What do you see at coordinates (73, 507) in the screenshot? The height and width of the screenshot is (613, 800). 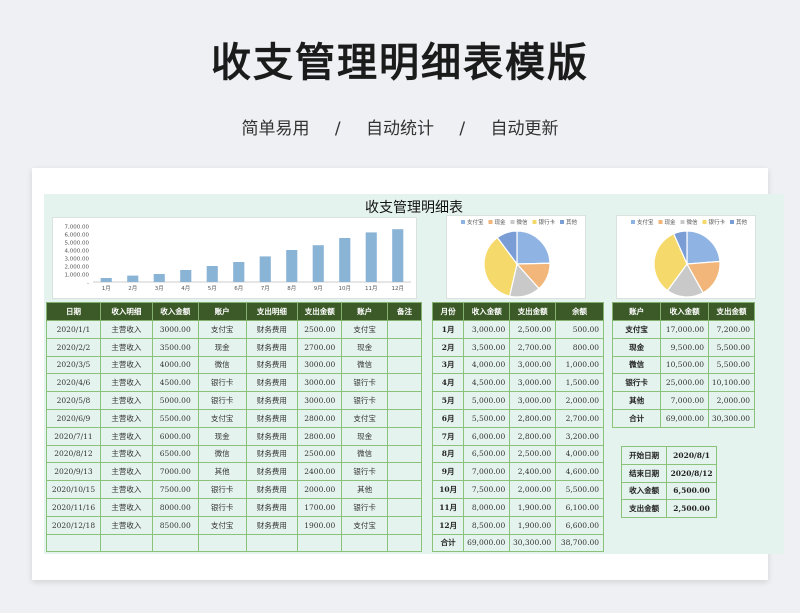 I see `detail-table-cell: 2020/11/16` at bounding box center [73, 507].